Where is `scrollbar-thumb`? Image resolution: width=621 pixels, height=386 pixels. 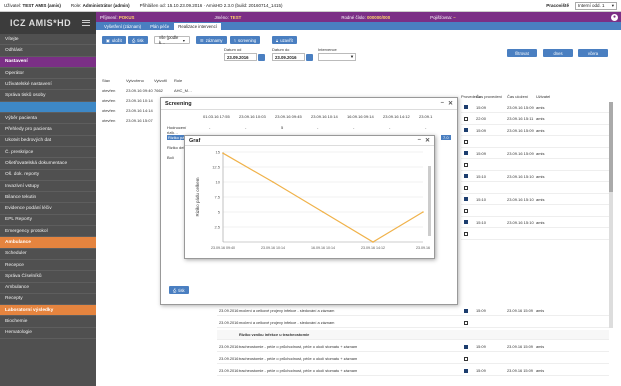
scrollbar-thumb is located at coordinates (611, 147).